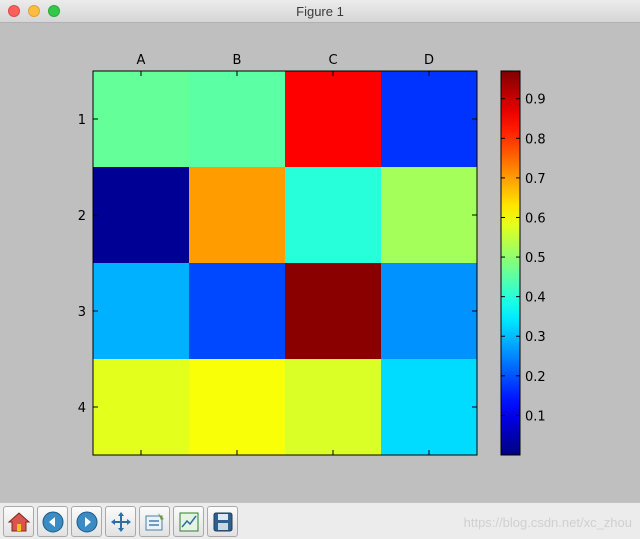 The width and height of the screenshot is (640, 539). I want to click on home-button, so click(18, 521).